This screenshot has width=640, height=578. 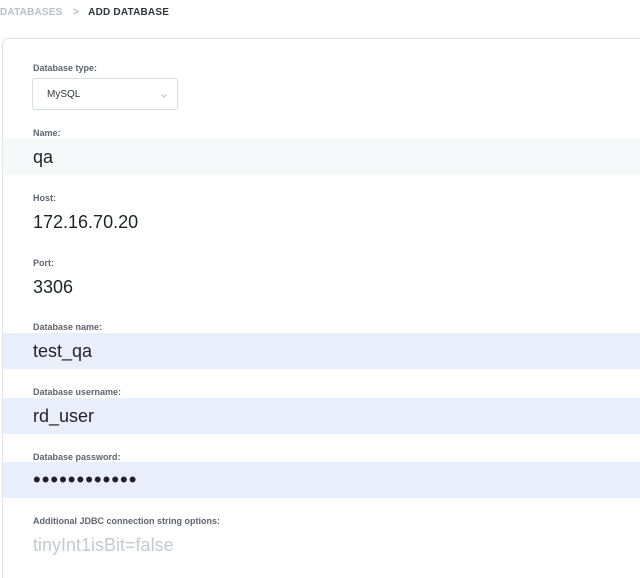 I want to click on database-type-select: MySQL, so click(x=105, y=94).